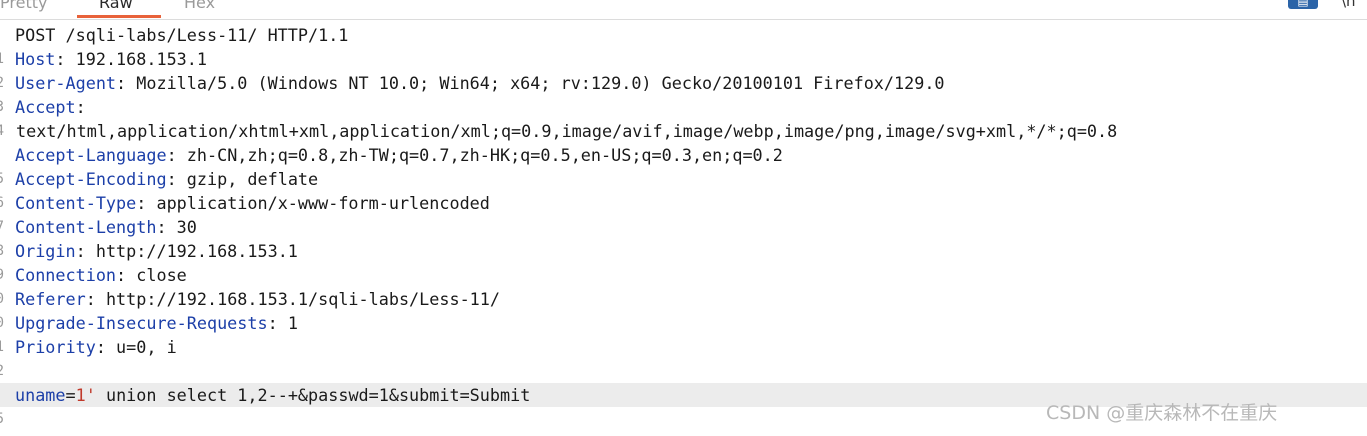  I want to click on header-value: gzip, deflate, so click(252, 179).